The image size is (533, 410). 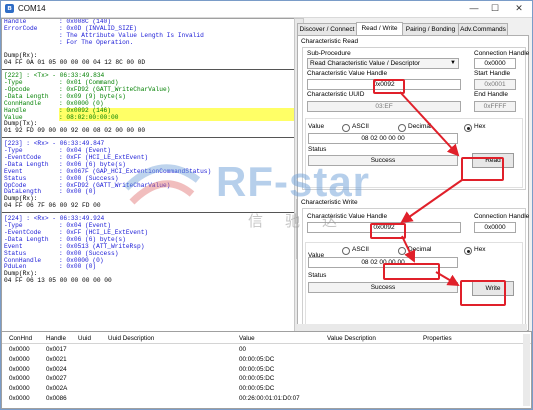 I want to click on chevron-down-icon: ▼, so click(x=453, y=63).